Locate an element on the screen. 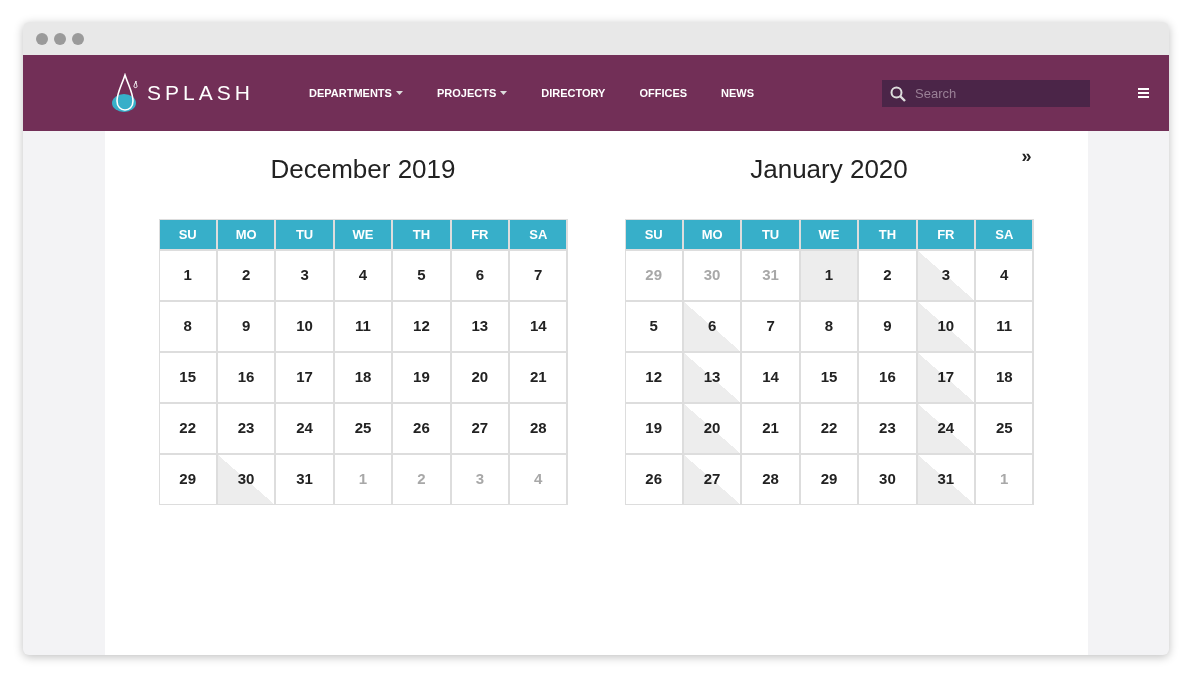 The height and width of the screenshot is (678, 1192). search-field: Search is located at coordinates (986, 93).